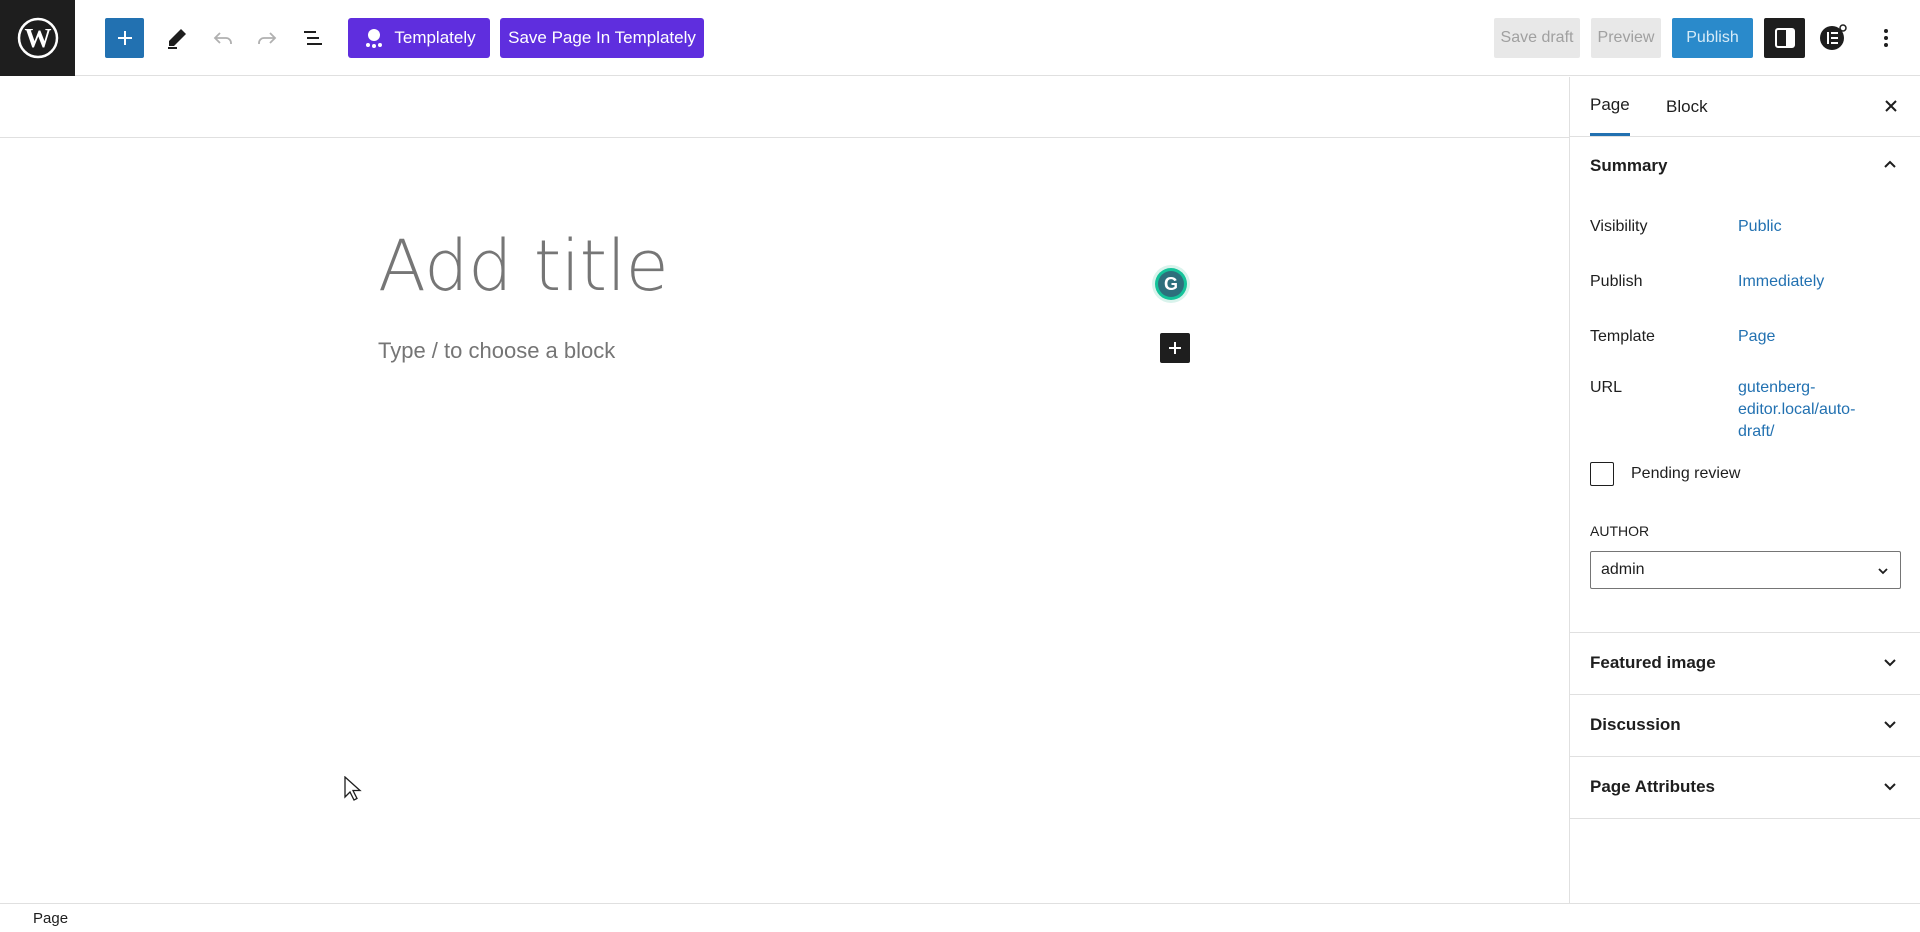 Image resolution: width=1920 pixels, height=932 pixels. I want to click on summary-panel-toggle: Summary, so click(1745, 166).